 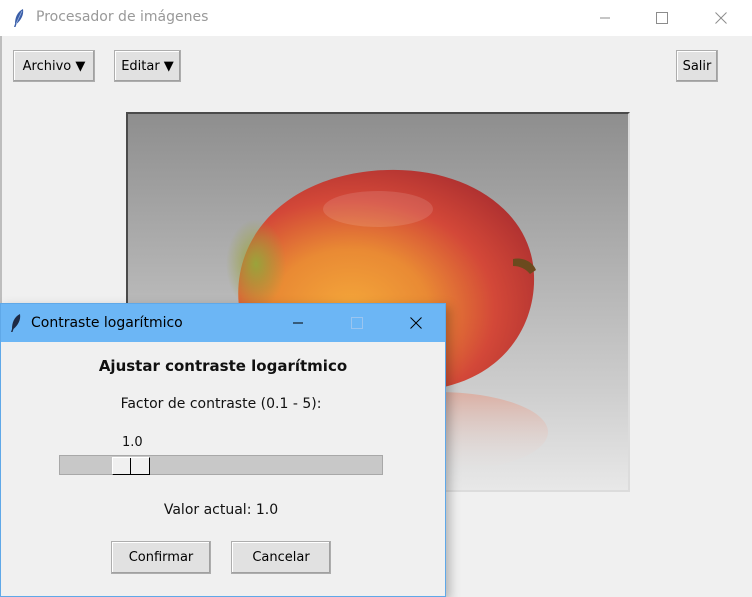 I want to click on dialog-maximize-button, so click(x=357, y=323).